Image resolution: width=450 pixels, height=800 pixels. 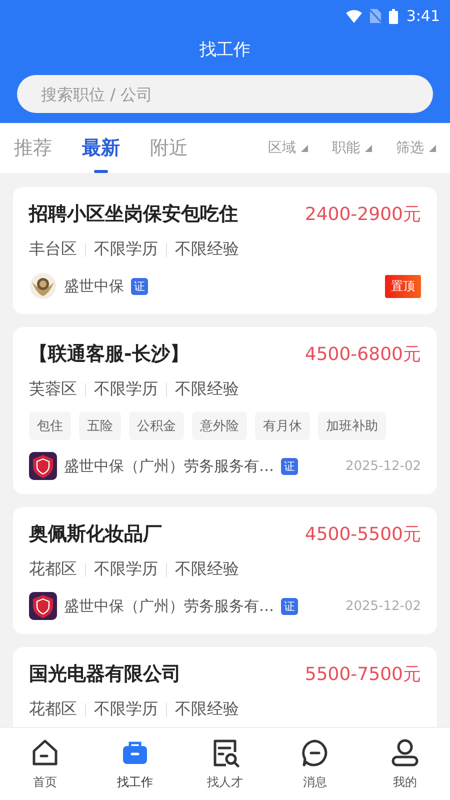 What do you see at coordinates (219, 426) in the screenshot?
I see `benefit-tag: 意外险` at bounding box center [219, 426].